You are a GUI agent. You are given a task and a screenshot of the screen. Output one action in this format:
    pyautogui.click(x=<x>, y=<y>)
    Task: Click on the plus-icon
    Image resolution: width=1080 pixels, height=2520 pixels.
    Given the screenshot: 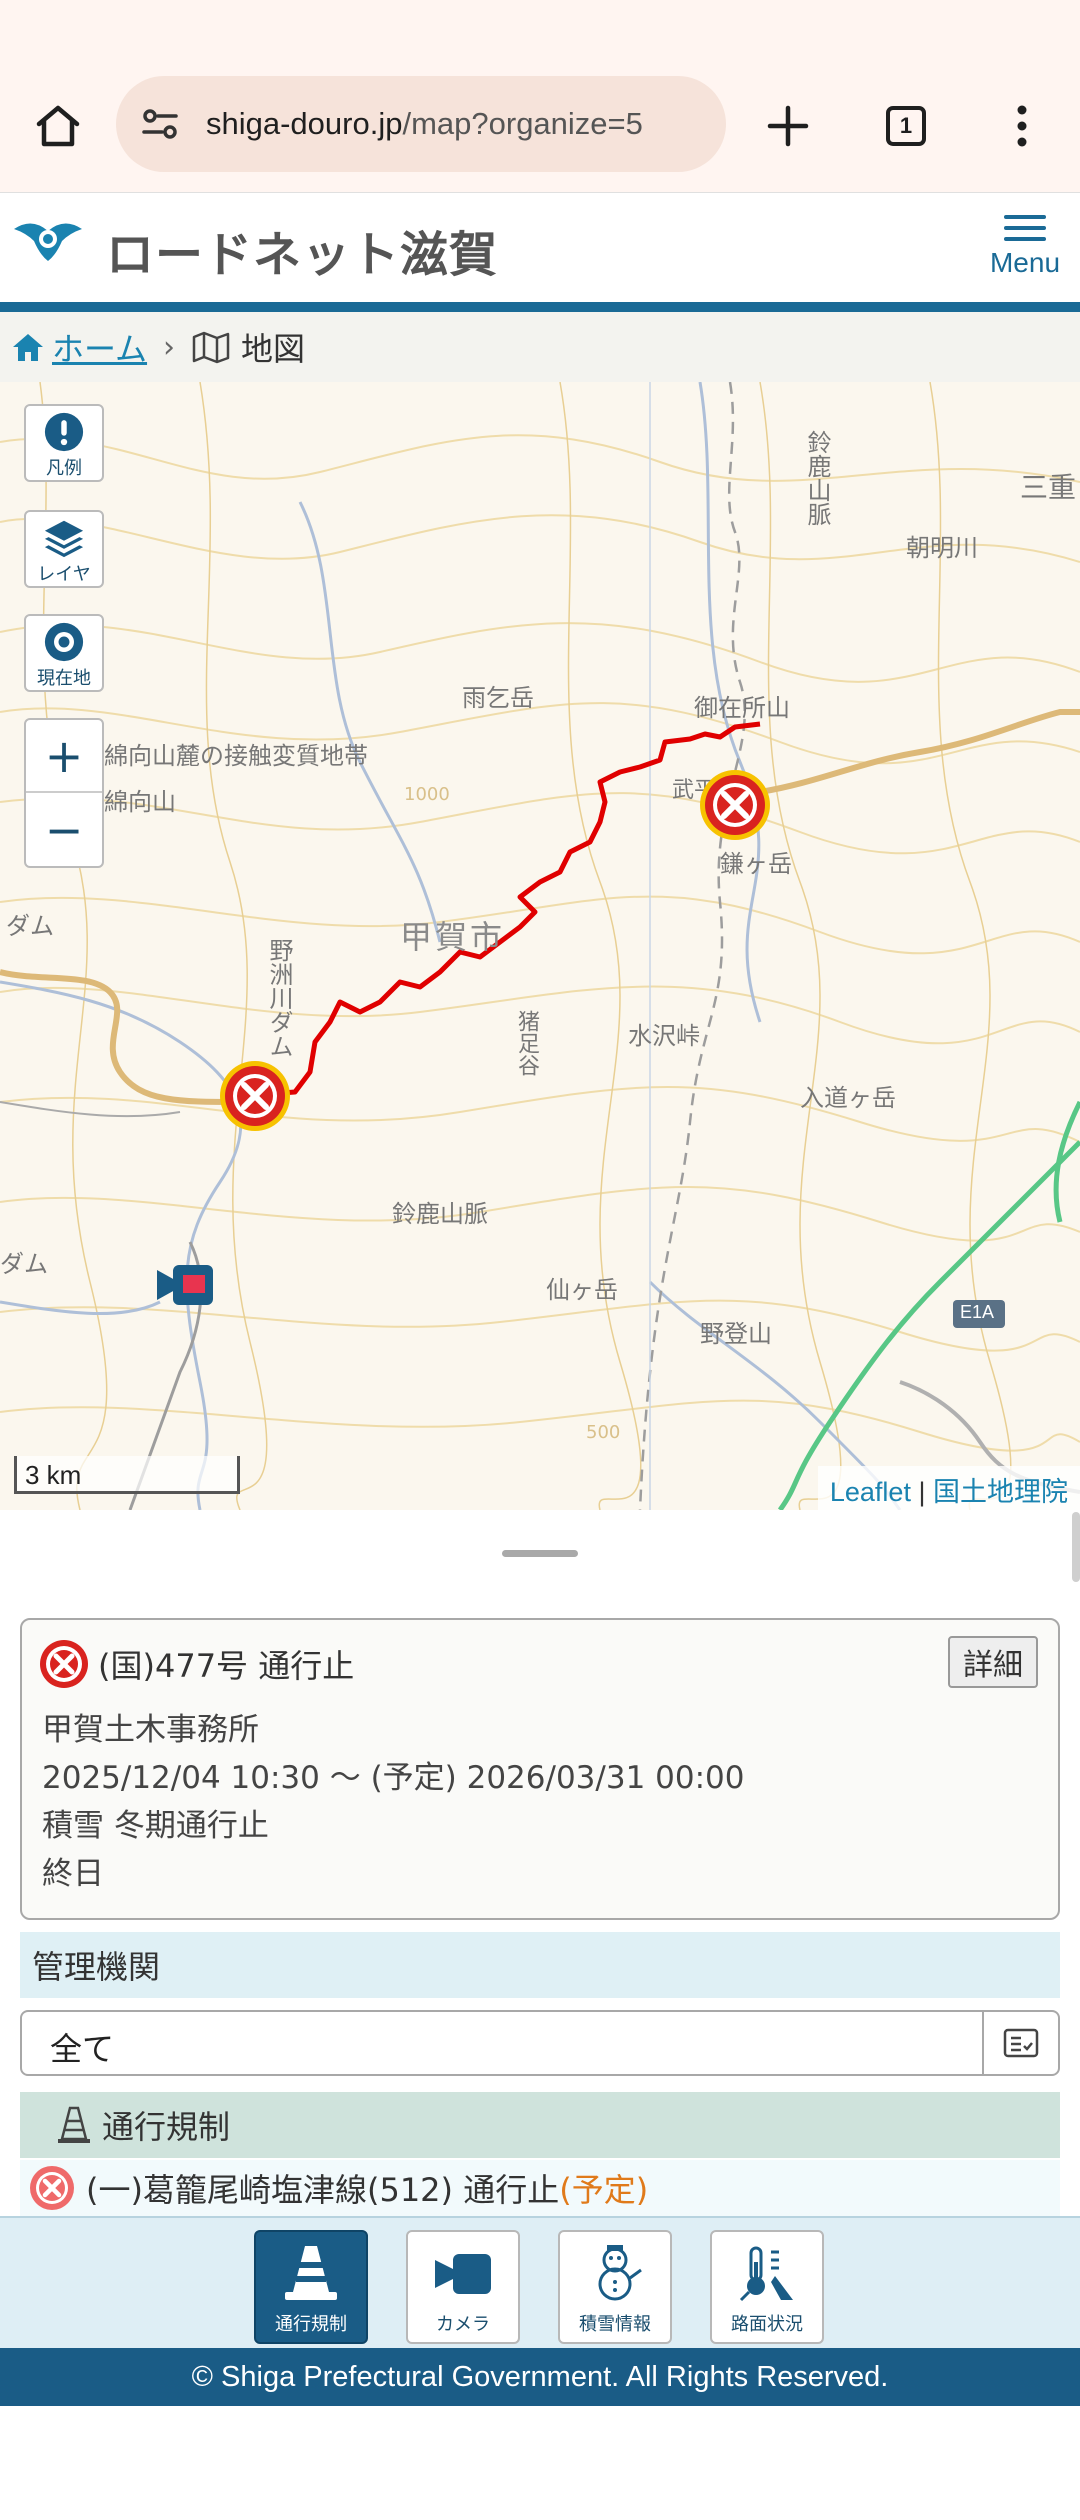 What is the action you would take?
    pyautogui.click(x=788, y=126)
    